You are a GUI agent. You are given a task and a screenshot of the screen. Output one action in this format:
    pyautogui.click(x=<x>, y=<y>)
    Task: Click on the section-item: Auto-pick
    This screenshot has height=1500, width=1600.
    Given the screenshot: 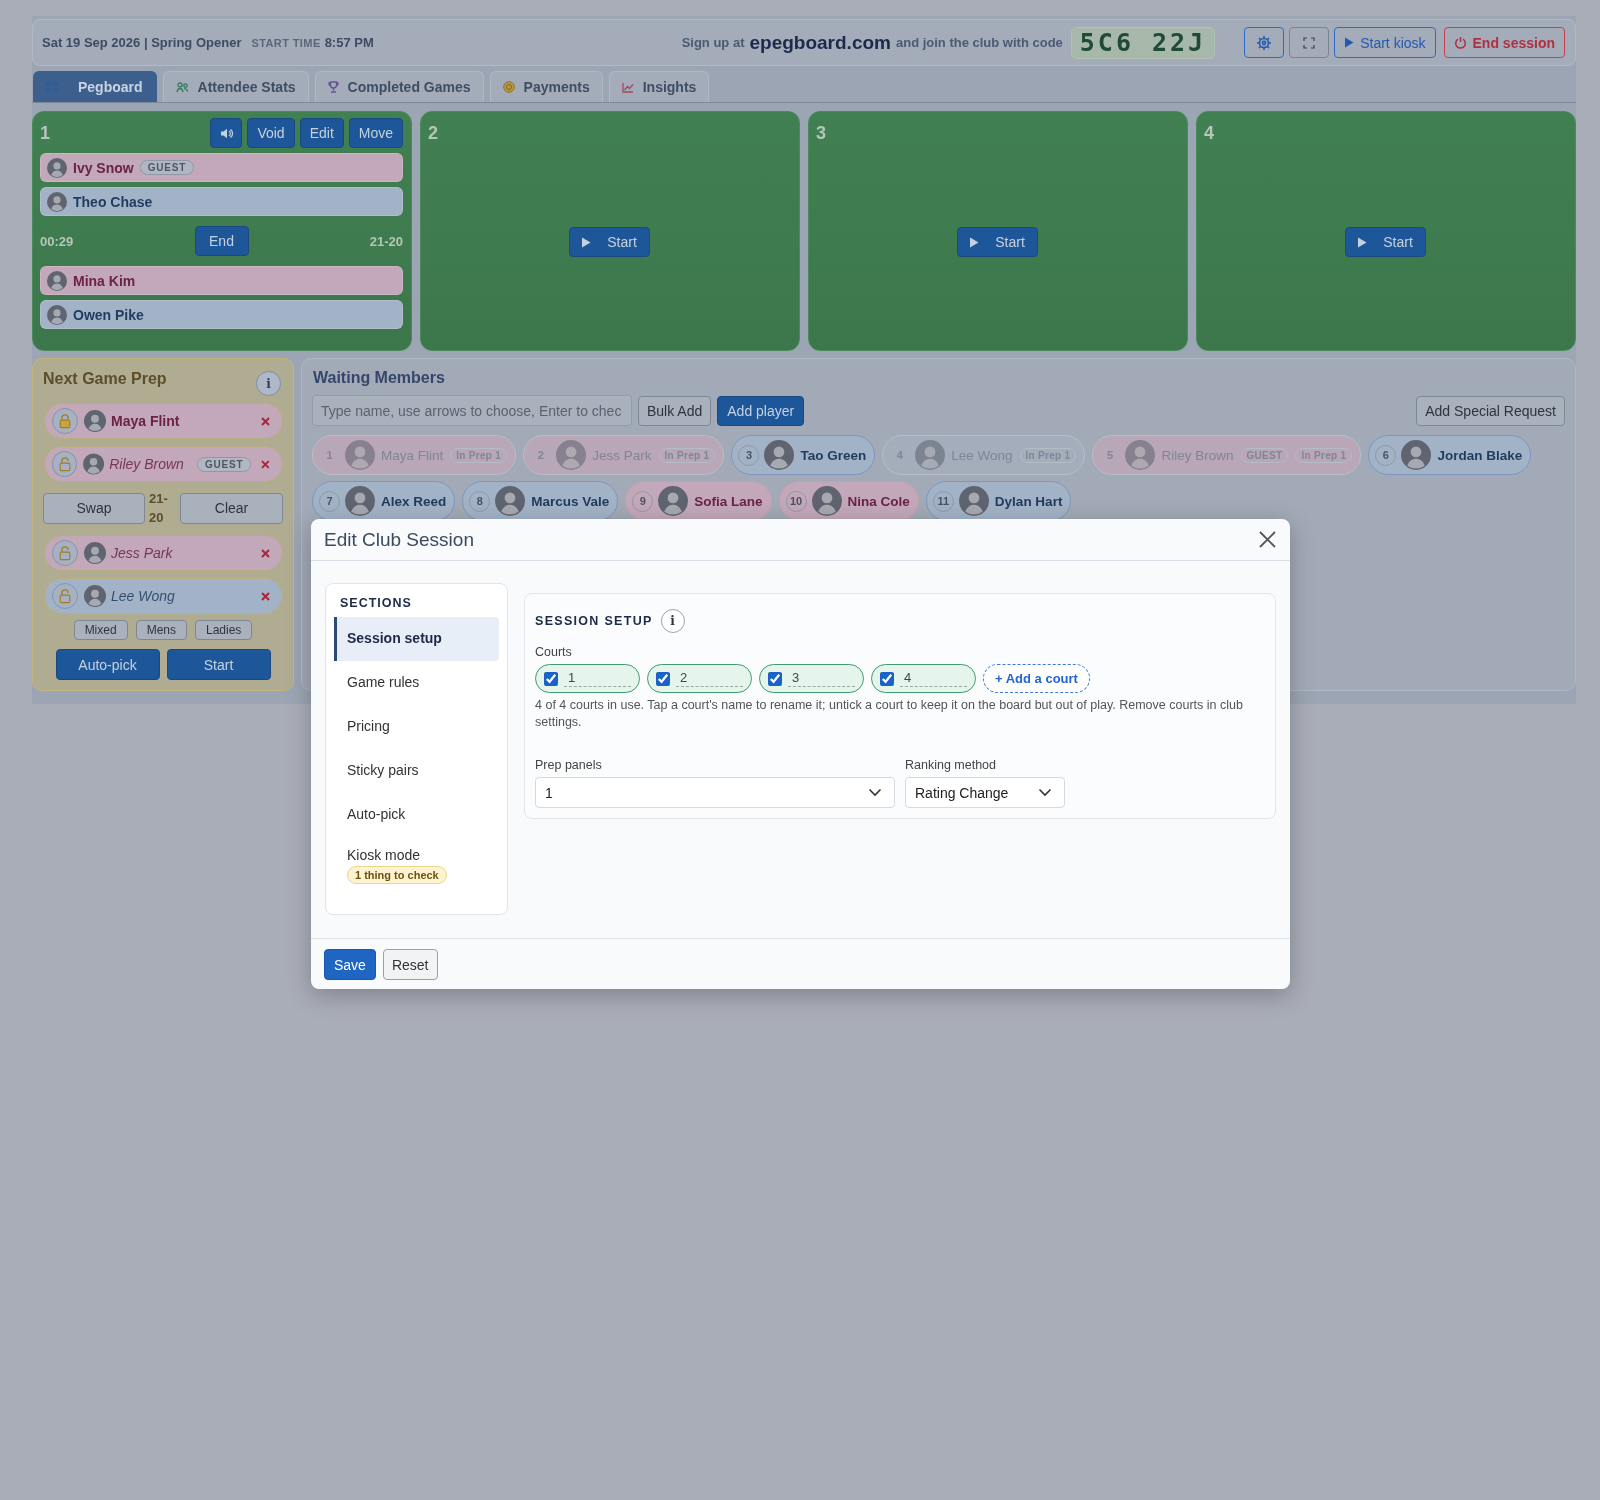 What is the action you would take?
    pyautogui.click(x=416, y=815)
    